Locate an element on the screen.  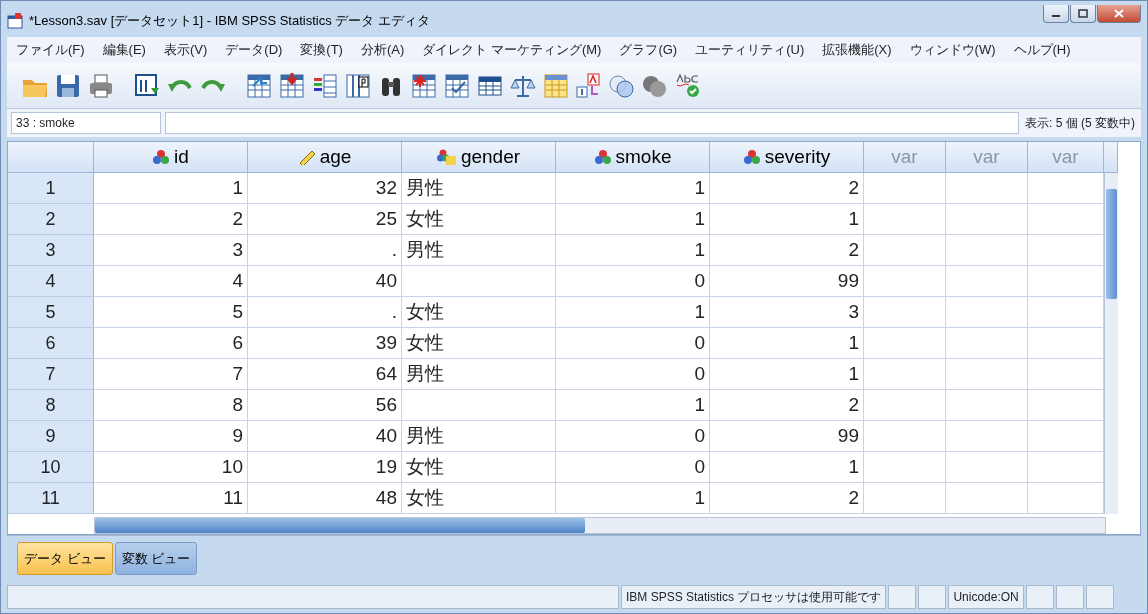
row-header: 9 is located at coordinates (51, 436).